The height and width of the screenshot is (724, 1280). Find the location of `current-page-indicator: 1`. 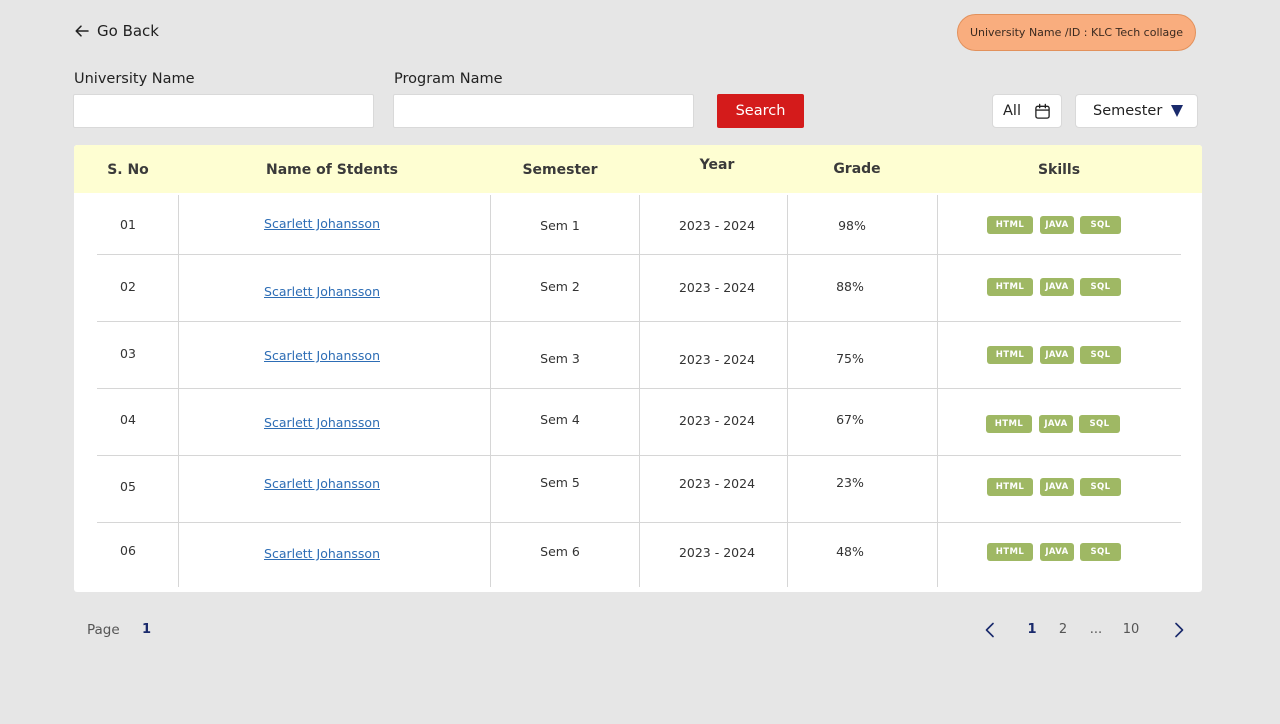

current-page-indicator: 1 is located at coordinates (147, 629).